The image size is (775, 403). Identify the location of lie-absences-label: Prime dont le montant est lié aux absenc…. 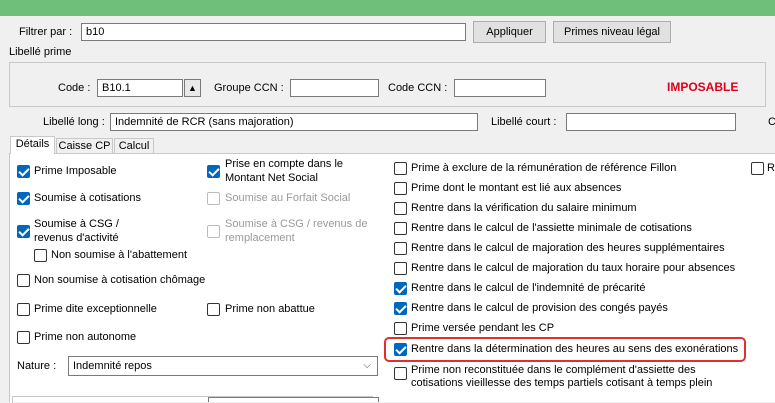
(516, 188).